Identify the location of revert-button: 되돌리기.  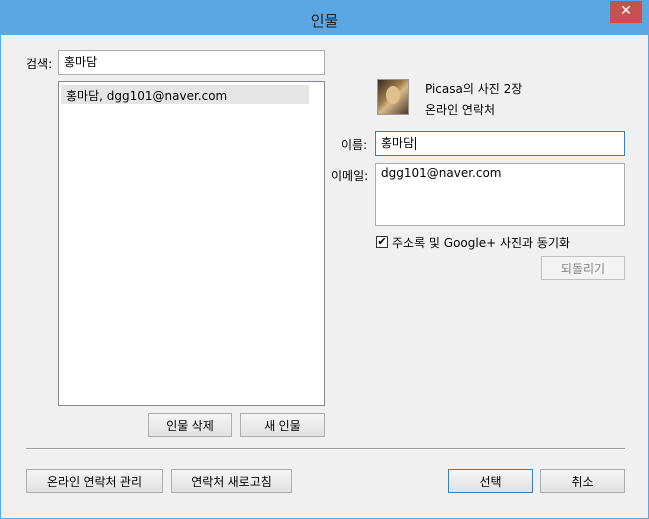
(583, 268).